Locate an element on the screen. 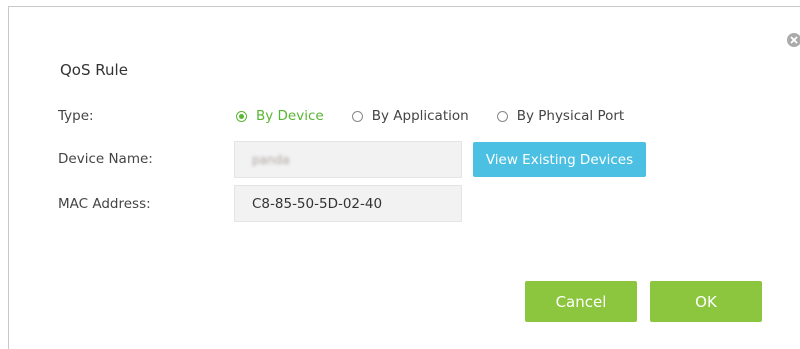 This screenshot has height=349, width=800. device-name-value: panda is located at coordinates (271, 159).